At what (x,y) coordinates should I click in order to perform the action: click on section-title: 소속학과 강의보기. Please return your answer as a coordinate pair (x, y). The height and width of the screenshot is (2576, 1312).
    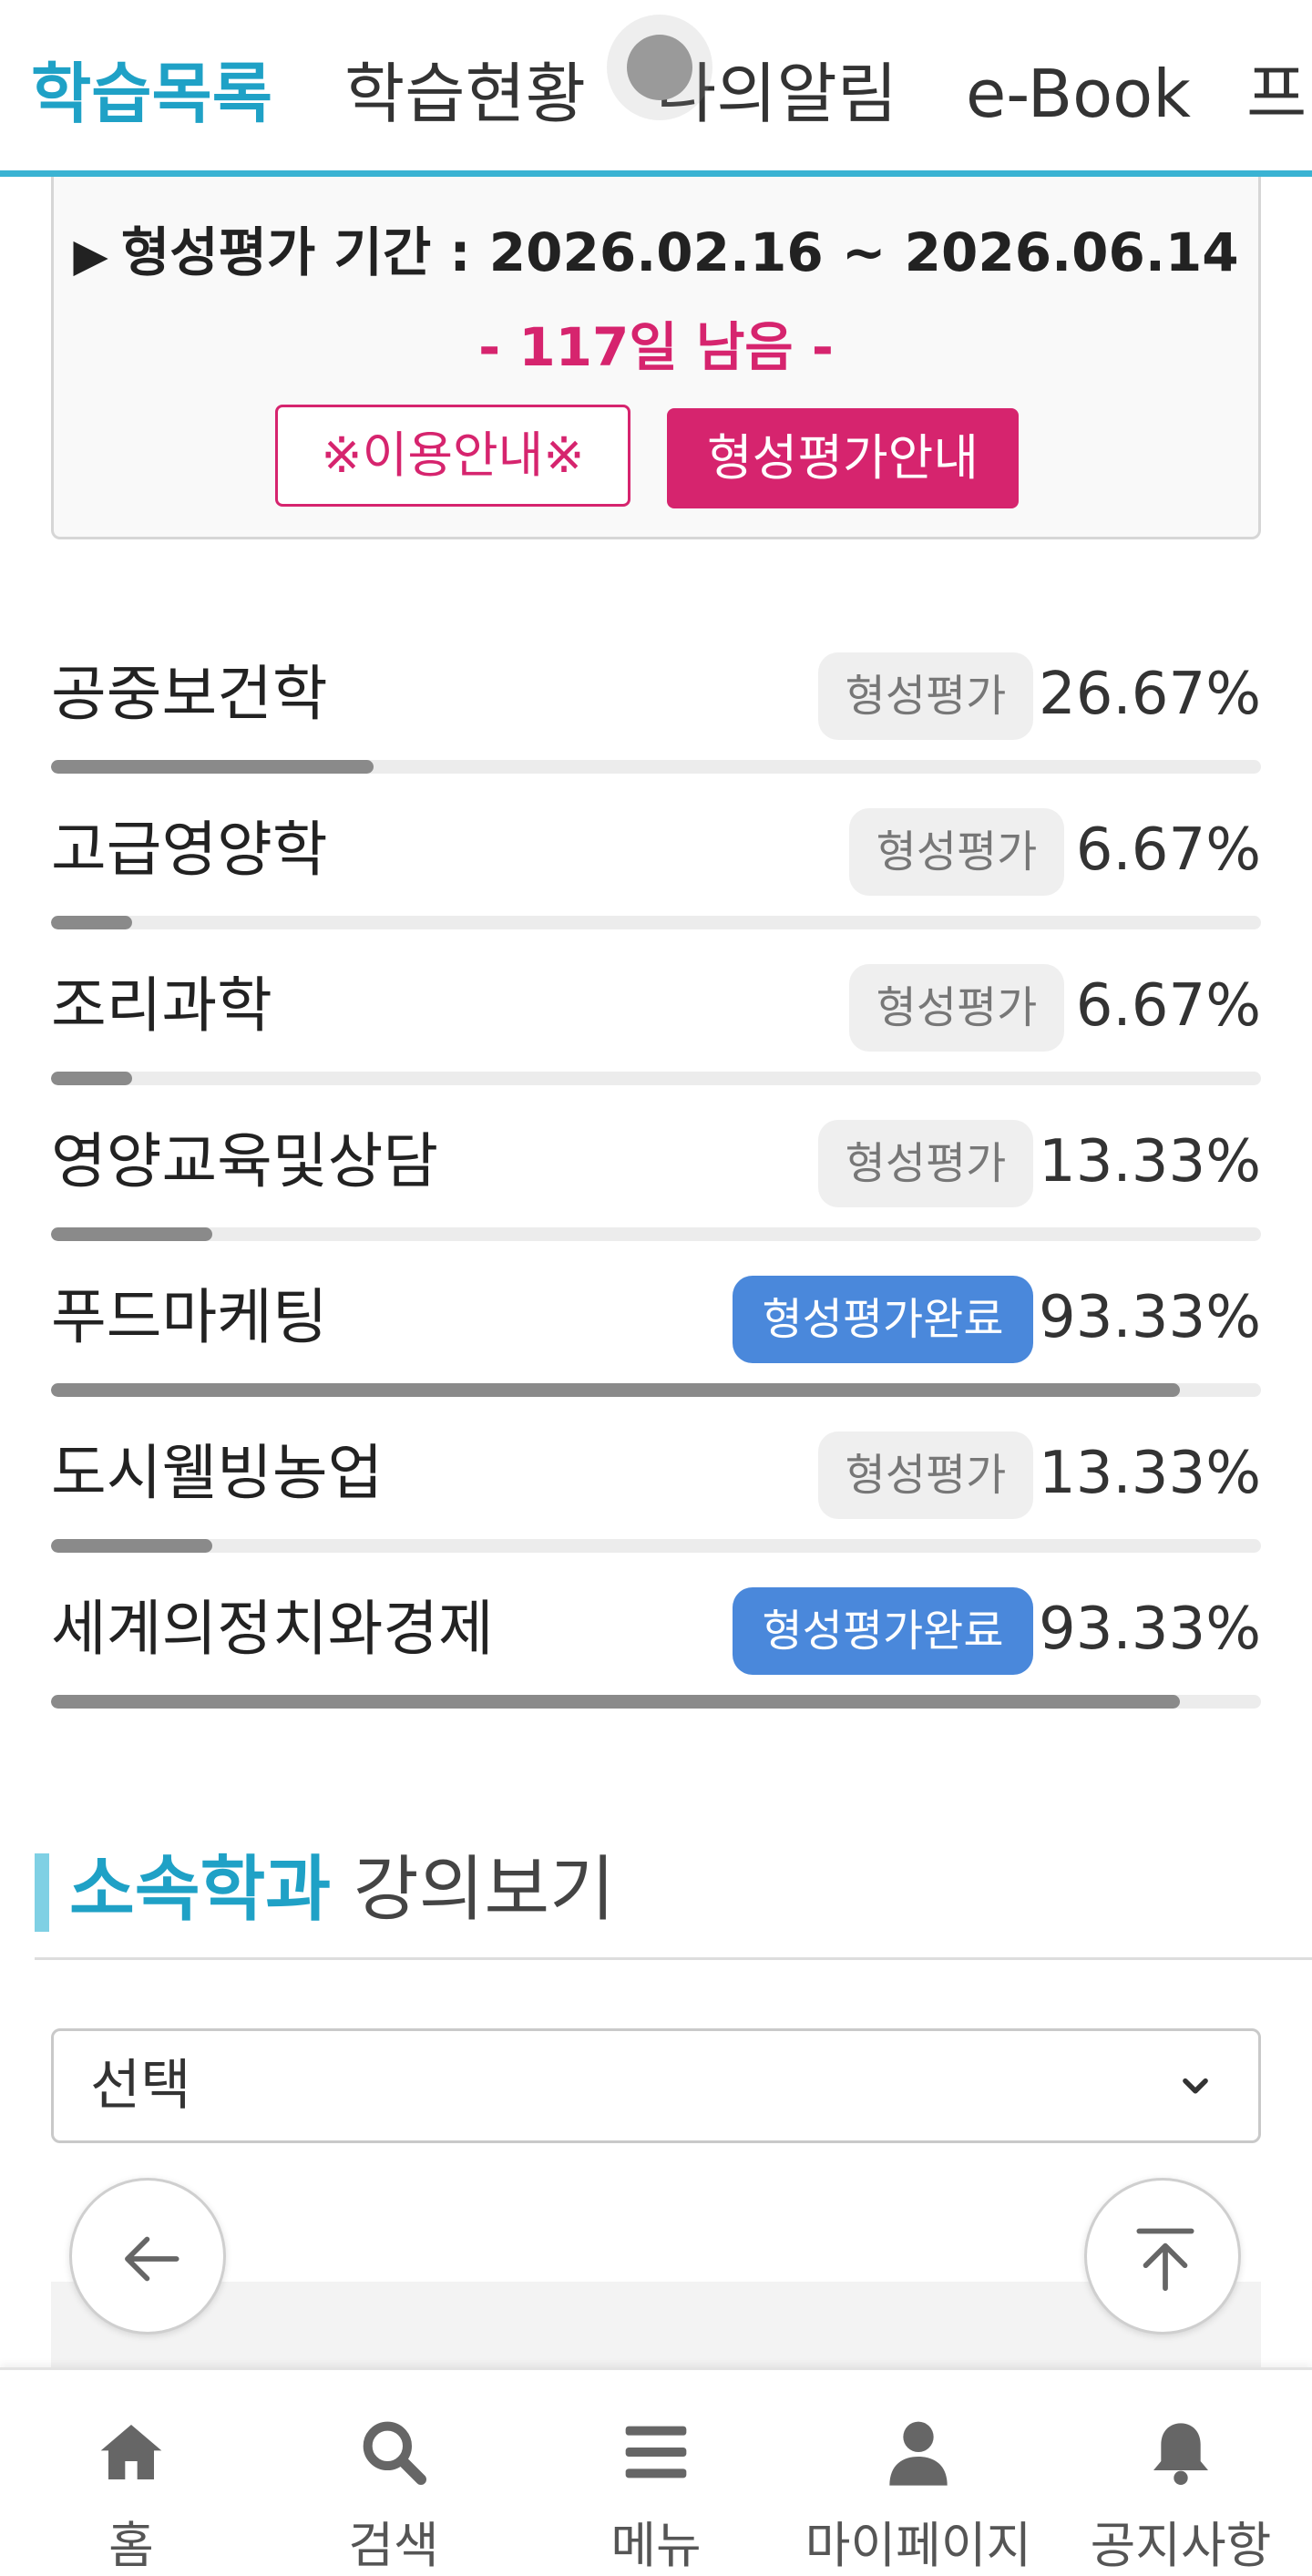
    Looking at the image, I should click on (342, 1889).